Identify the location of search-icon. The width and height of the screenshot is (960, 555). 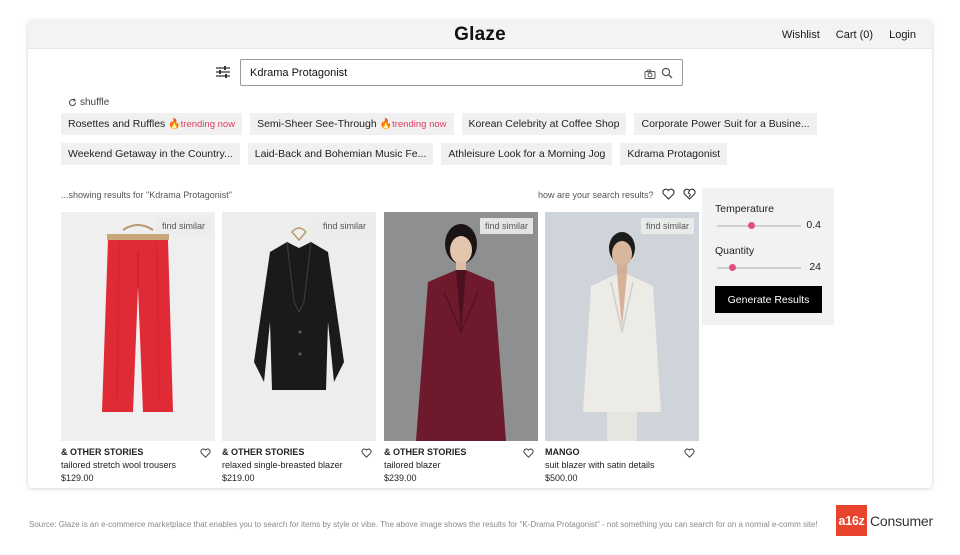
(667, 75).